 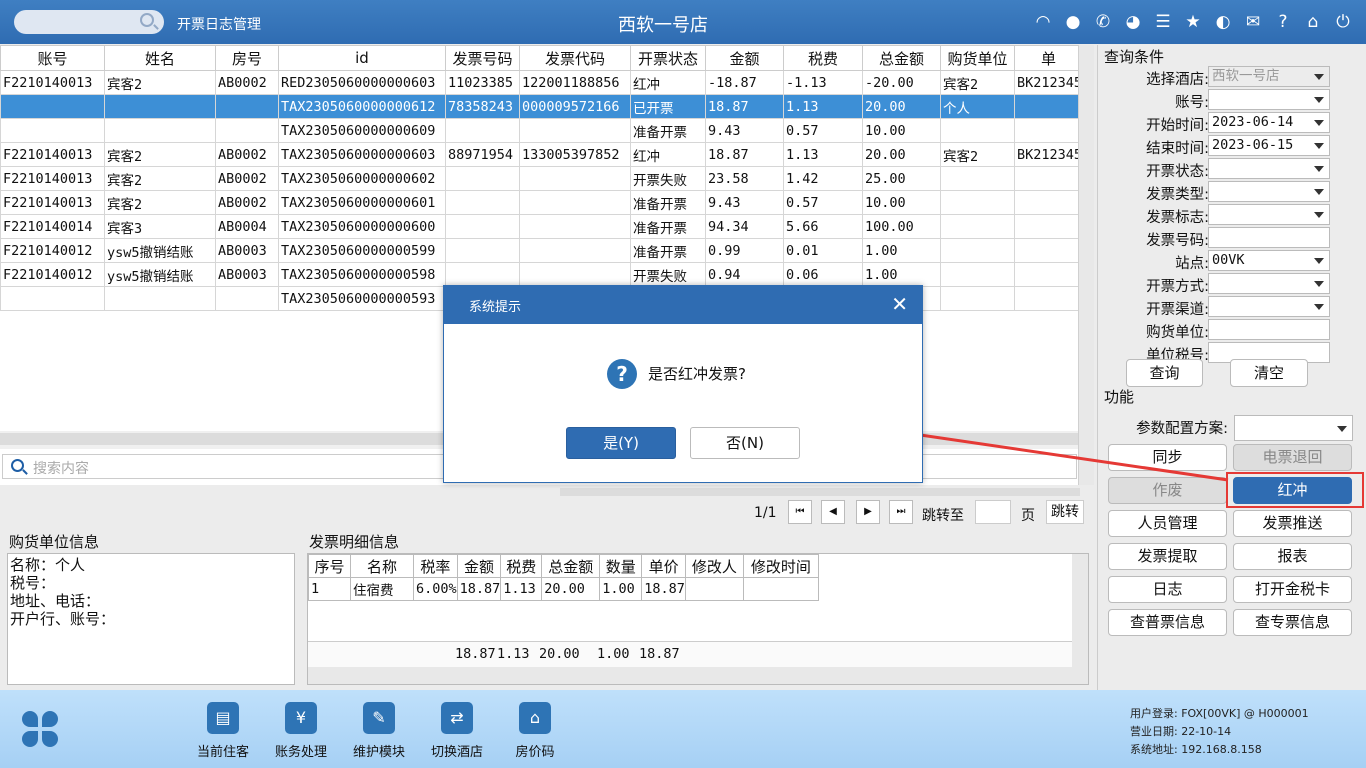 What do you see at coordinates (362, 130) in the screenshot?
I see `table-cell: TAX2305060000000609` at bounding box center [362, 130].